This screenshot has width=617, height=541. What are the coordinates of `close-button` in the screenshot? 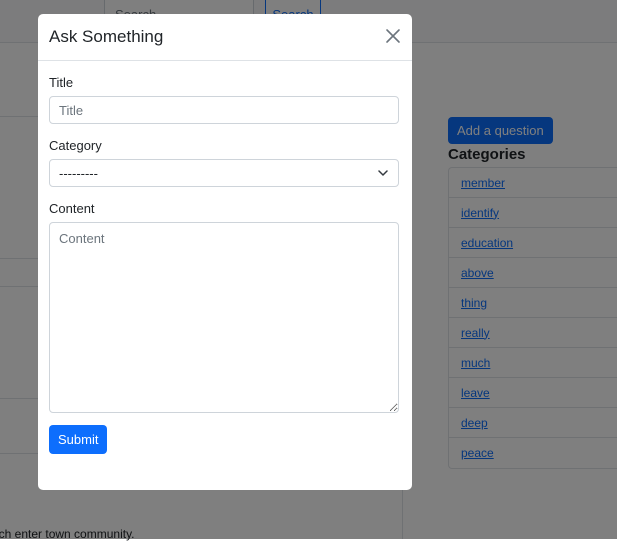 It's located at (393, 36).